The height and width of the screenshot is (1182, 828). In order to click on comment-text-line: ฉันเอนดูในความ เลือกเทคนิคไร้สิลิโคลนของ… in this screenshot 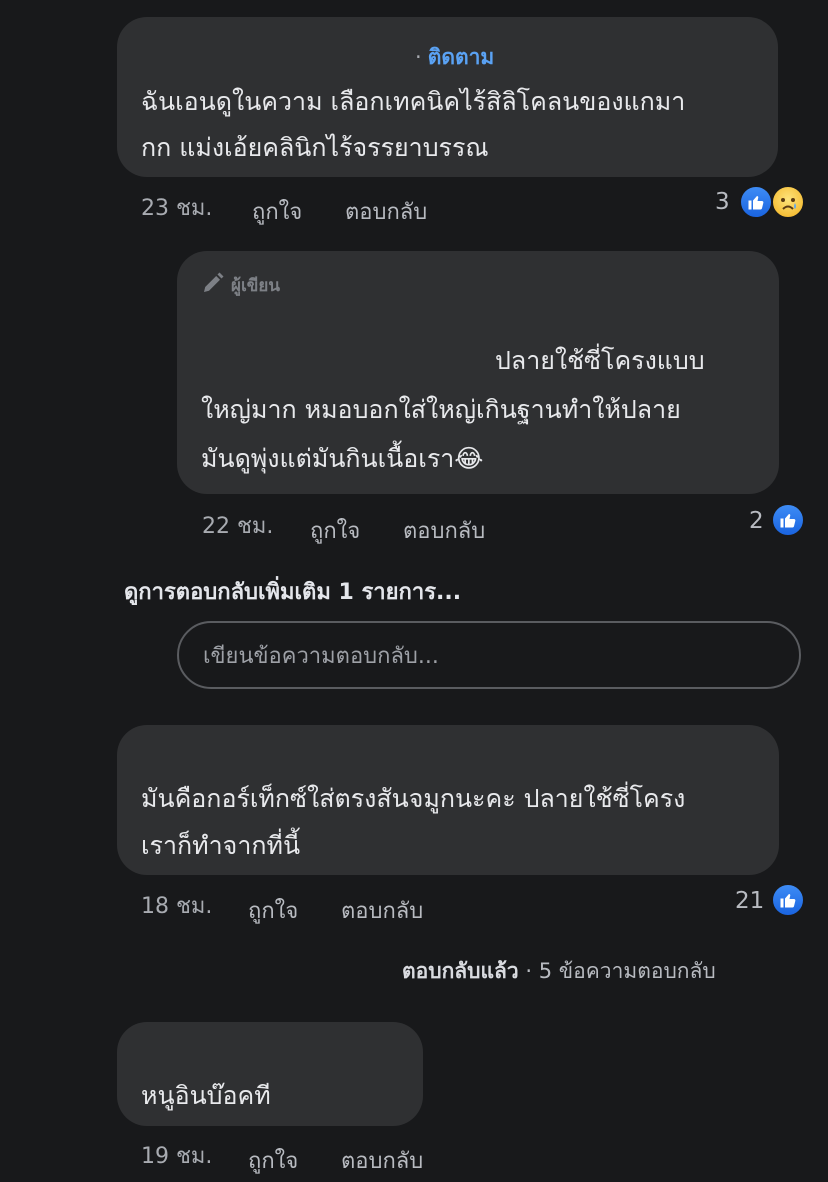, I will do `click(413, 101)`.